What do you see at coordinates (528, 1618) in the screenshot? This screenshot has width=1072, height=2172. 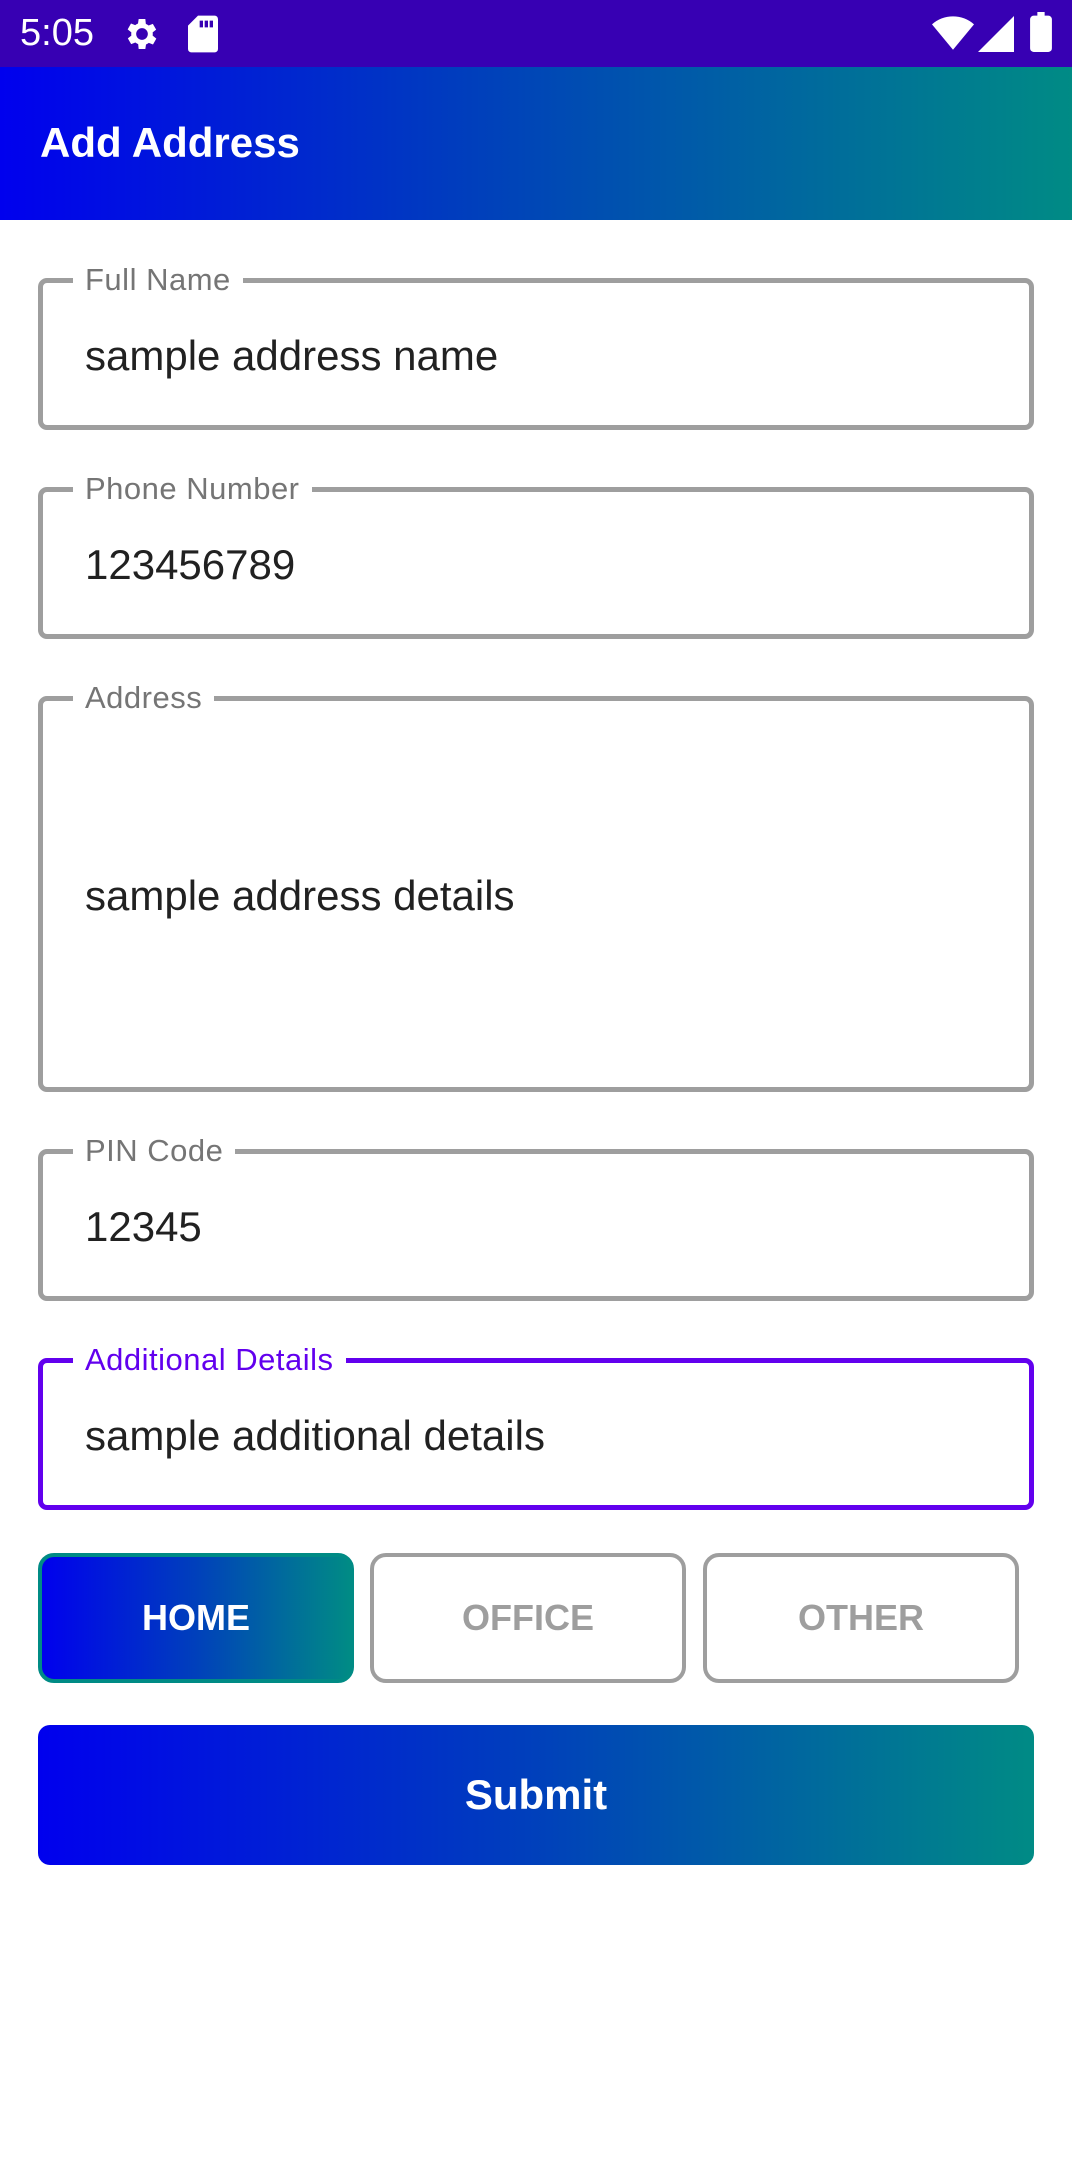 I see `office-type-button: OFFICE` at bounding box center [528, 1618].